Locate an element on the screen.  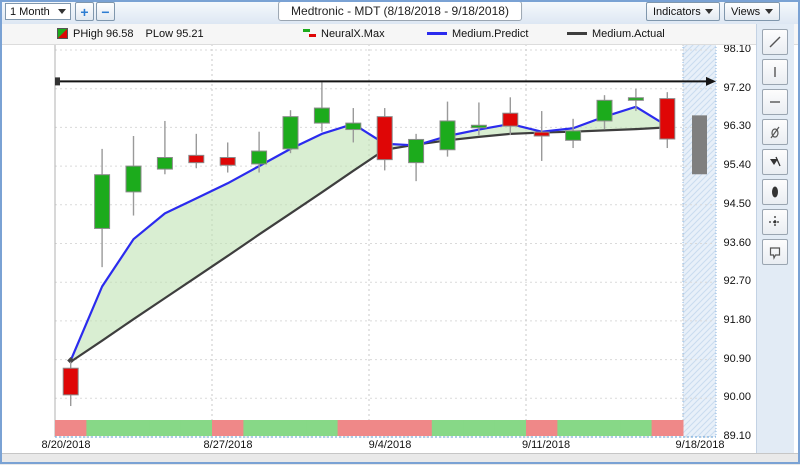
actual-line-icon is located at coordinates (577, 33).